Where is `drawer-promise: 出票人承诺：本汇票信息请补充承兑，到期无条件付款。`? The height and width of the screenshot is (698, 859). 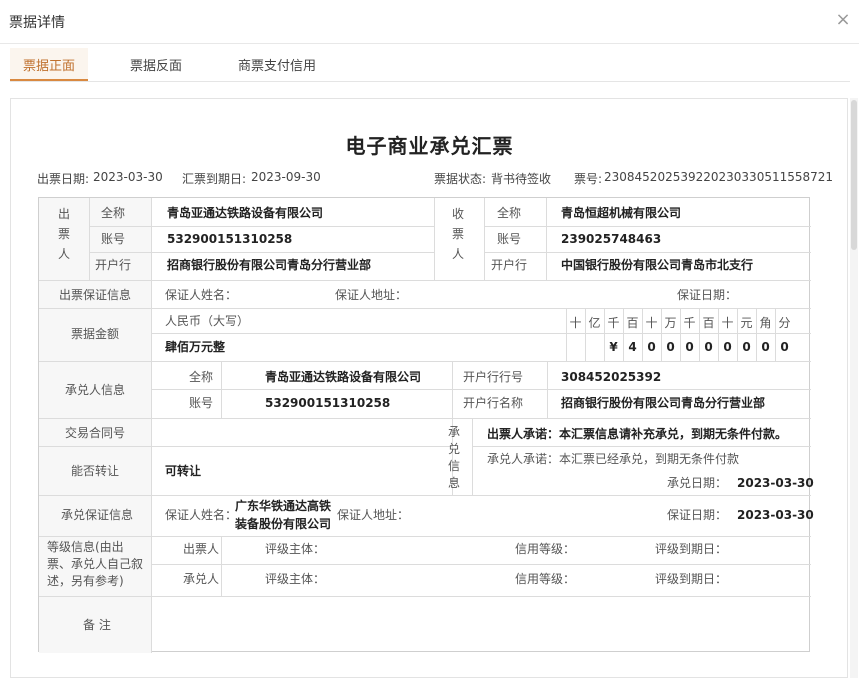 drawer-promise: 出票人承诺：本汇票信息请补充承兑，到期无条件付款。 is located at coordinates (637, 434).